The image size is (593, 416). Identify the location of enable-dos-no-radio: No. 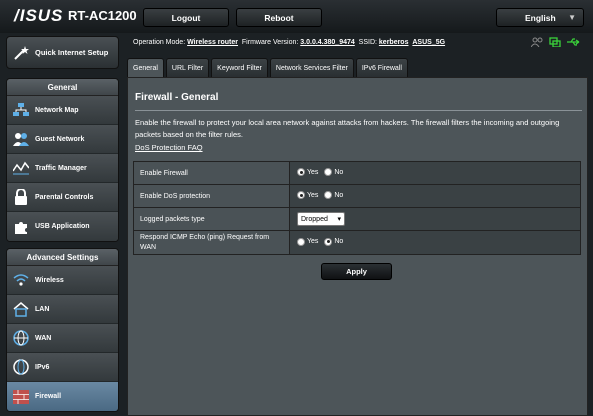
(333, 195).